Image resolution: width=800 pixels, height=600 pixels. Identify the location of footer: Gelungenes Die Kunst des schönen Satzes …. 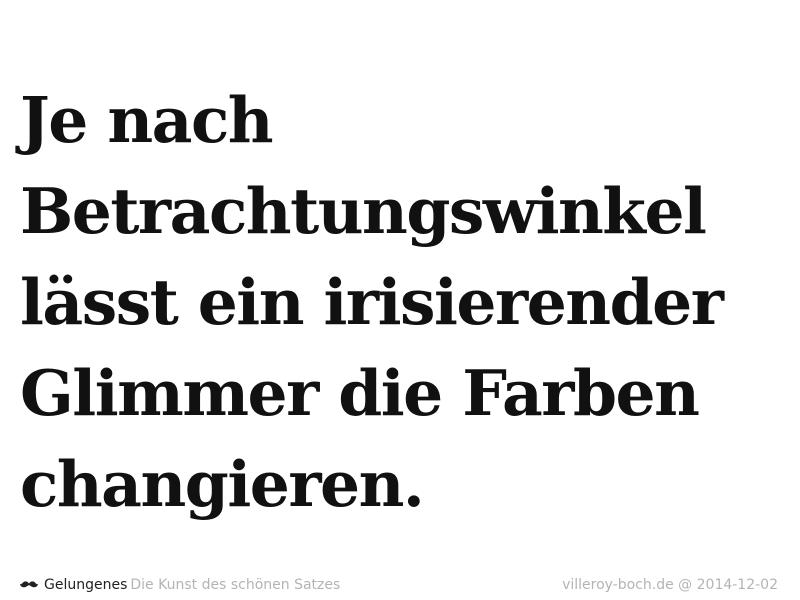
(399, 585).